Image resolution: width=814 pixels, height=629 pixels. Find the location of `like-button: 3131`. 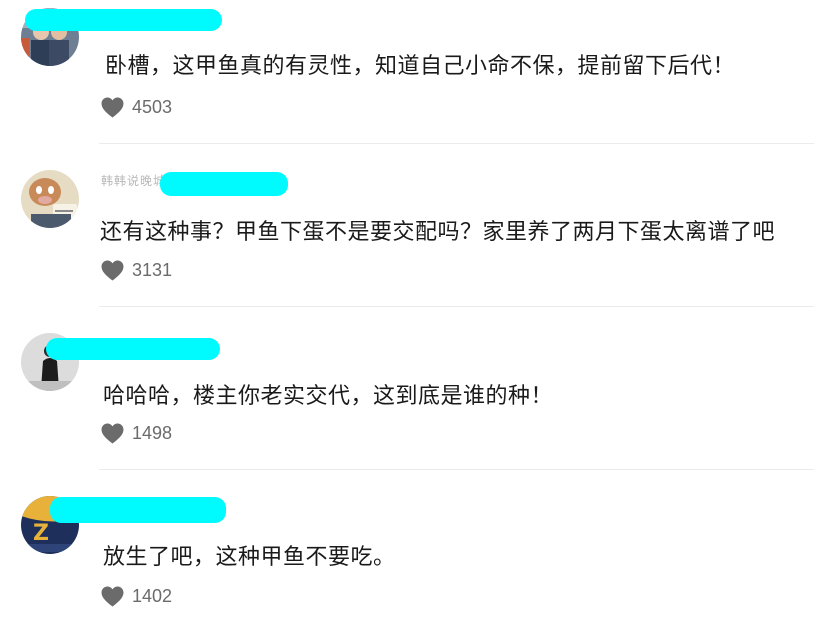

like-button: 3131 is located at coordinates (136, 270).